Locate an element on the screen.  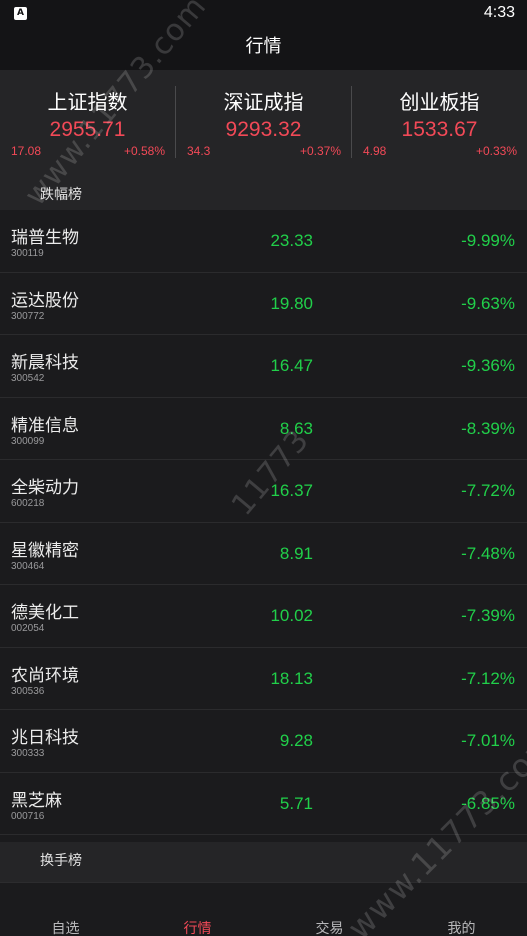
index-change: 17.08 is located at coordinates (26, 151).